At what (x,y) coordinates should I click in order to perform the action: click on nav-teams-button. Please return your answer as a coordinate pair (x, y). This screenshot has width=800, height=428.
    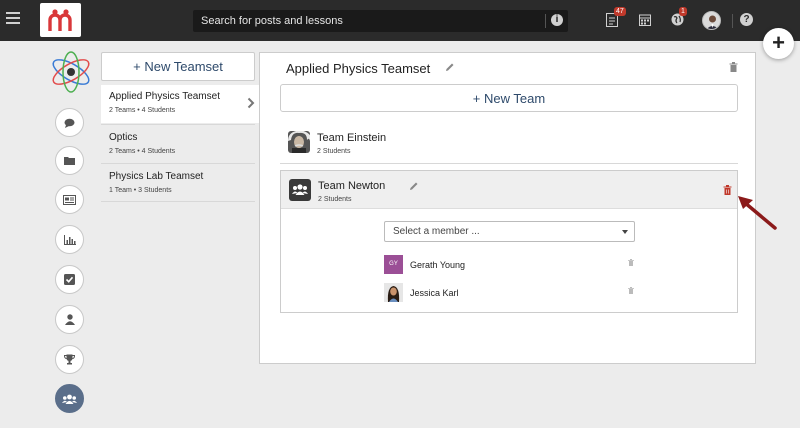
    Looking at the image, I should click on (69, 398).